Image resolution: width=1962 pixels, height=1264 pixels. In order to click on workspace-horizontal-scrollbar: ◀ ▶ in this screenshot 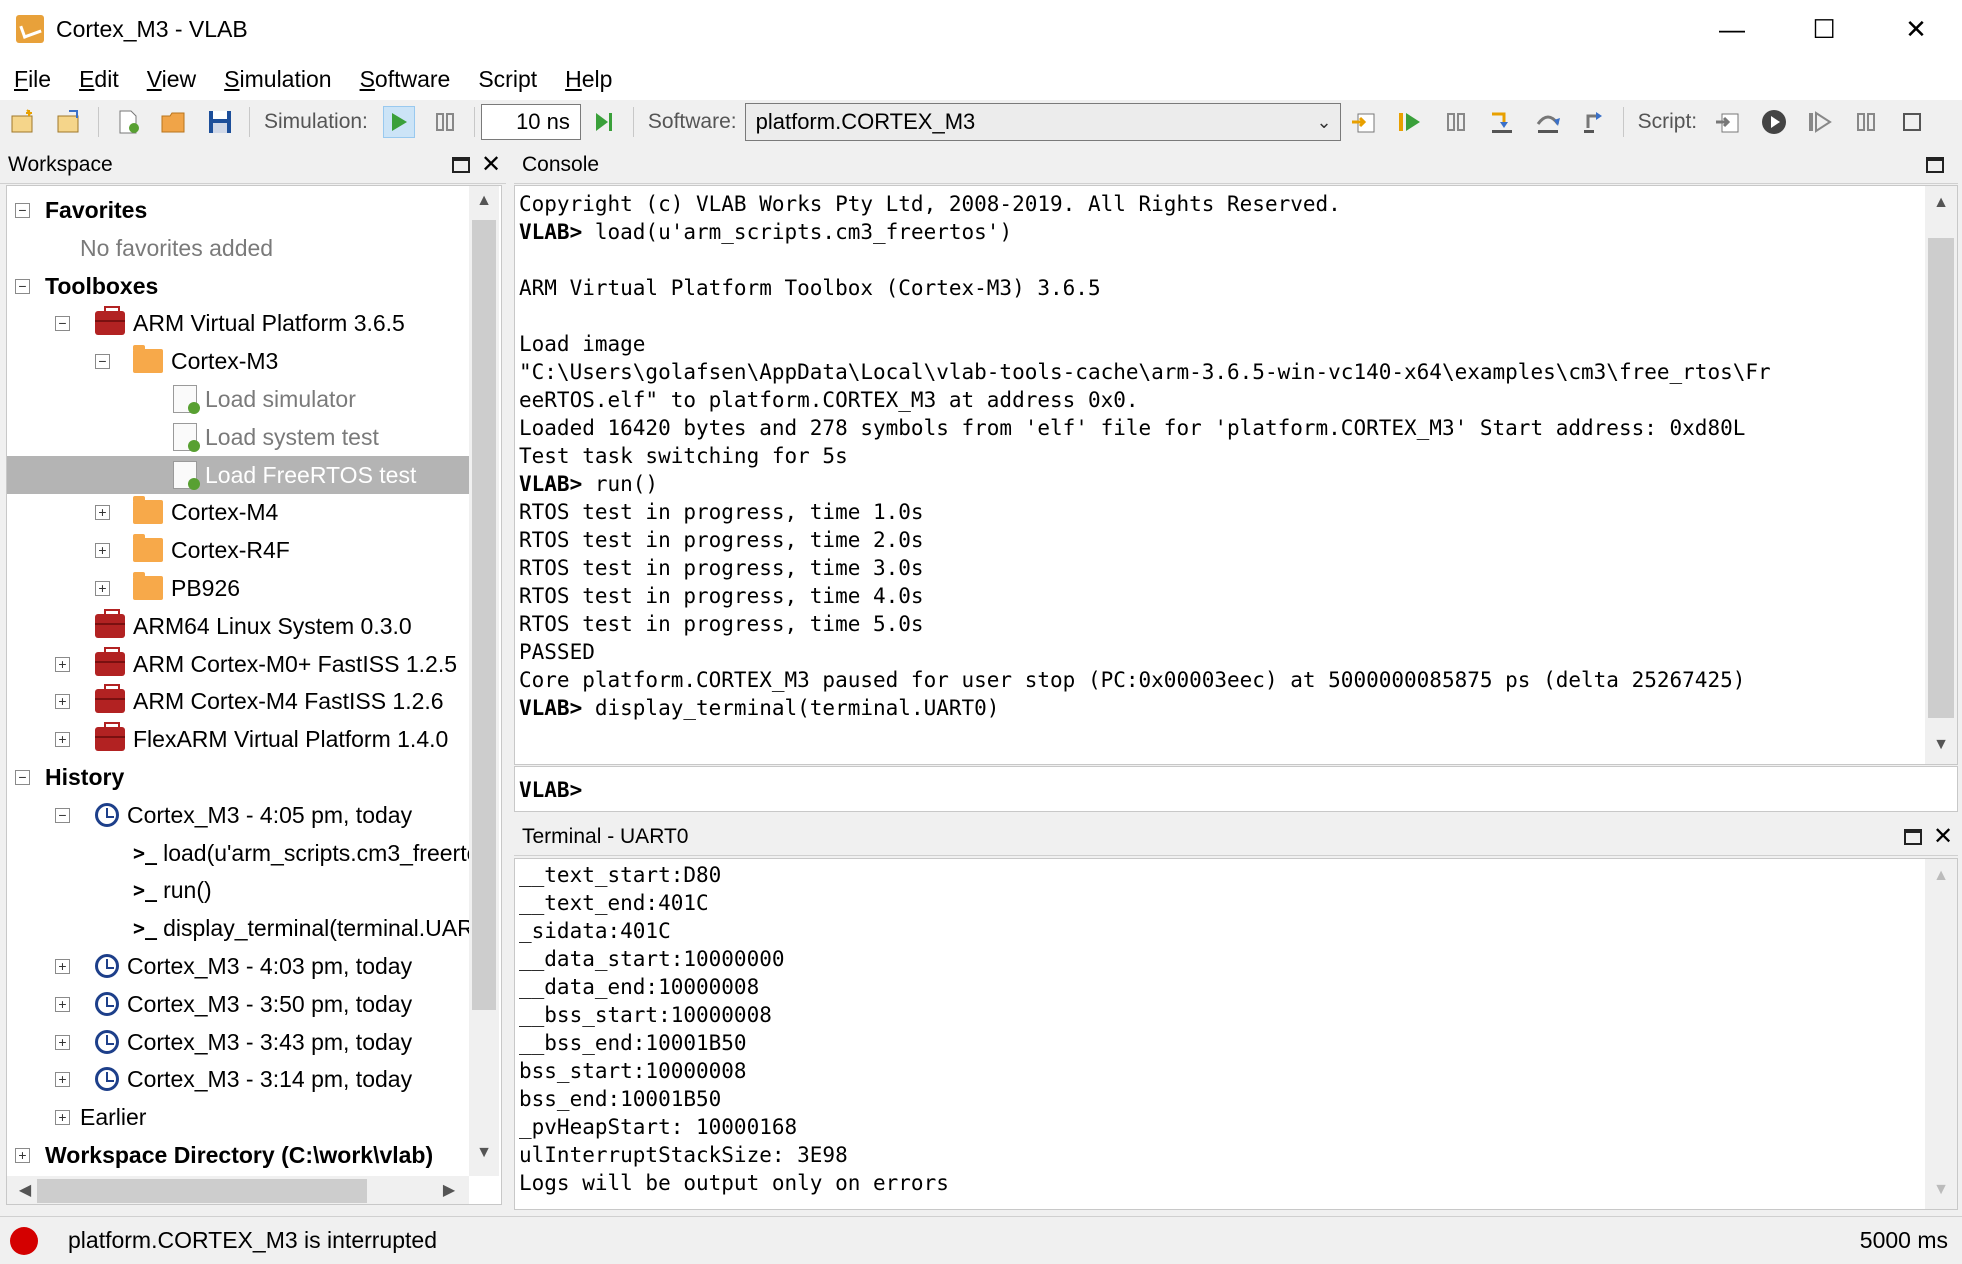, I will do `click(238, 1190)`.